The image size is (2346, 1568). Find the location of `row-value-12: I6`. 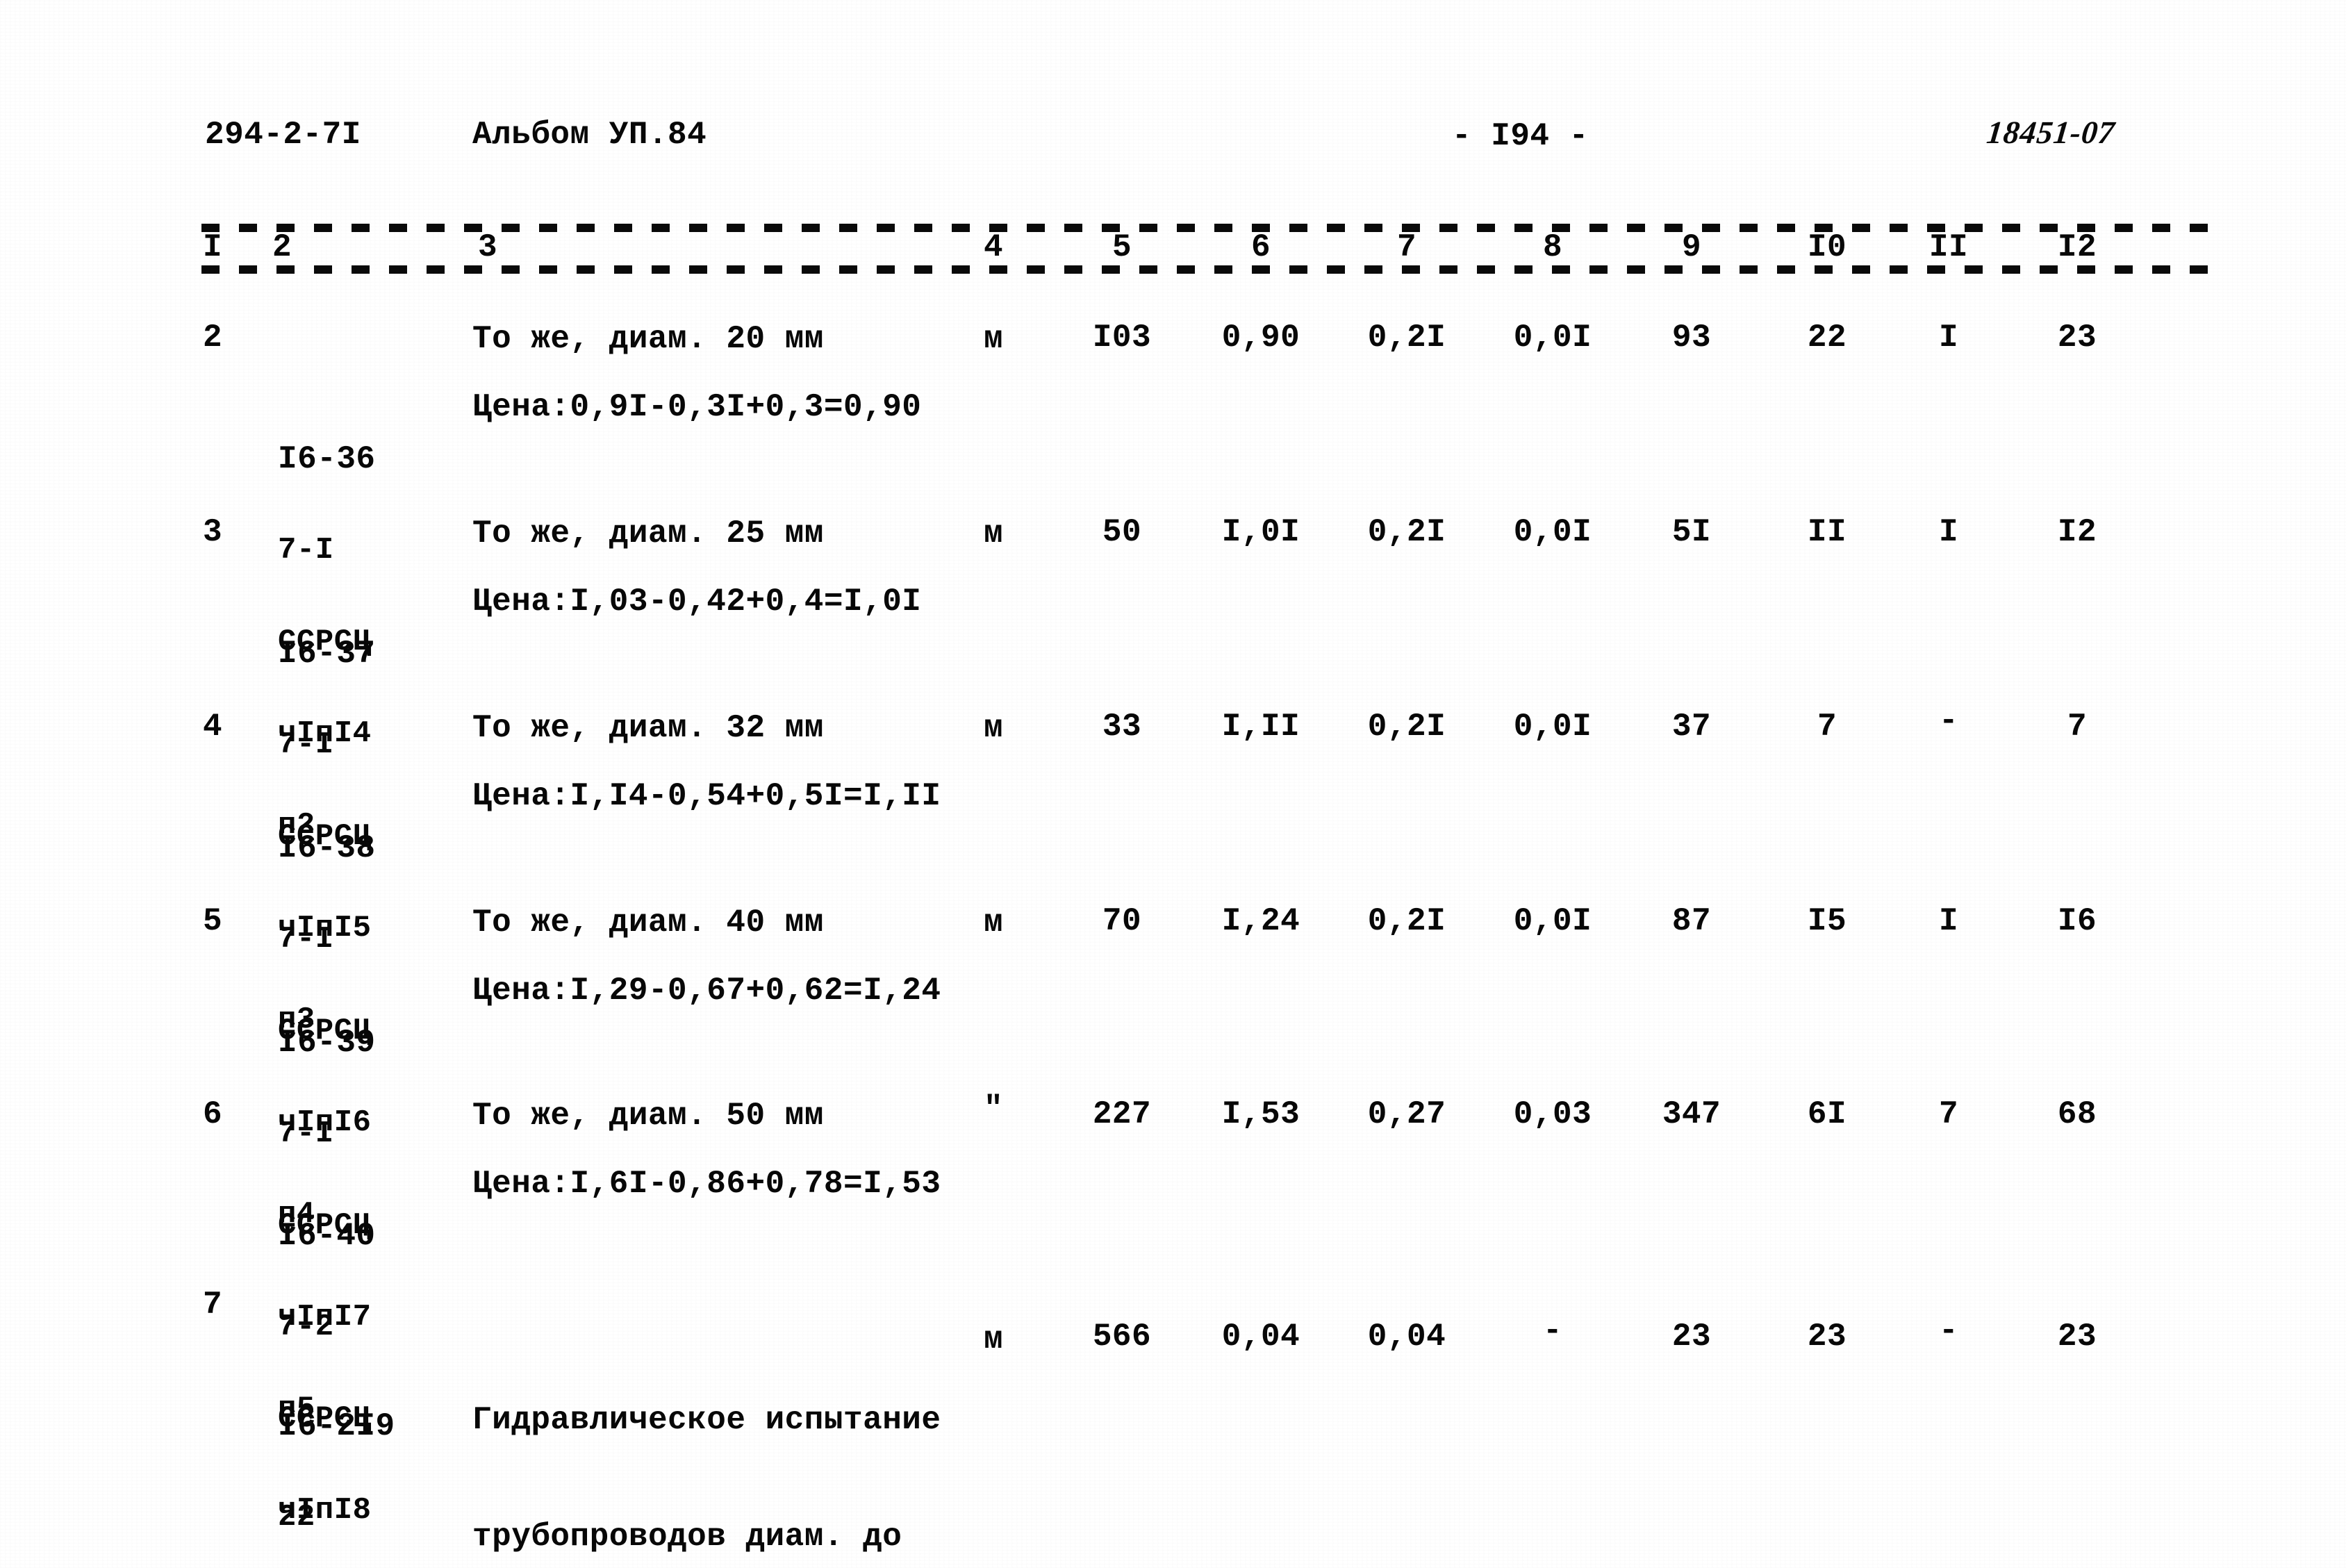

row-value-12: I6 is located at coordinates (2077, 921).